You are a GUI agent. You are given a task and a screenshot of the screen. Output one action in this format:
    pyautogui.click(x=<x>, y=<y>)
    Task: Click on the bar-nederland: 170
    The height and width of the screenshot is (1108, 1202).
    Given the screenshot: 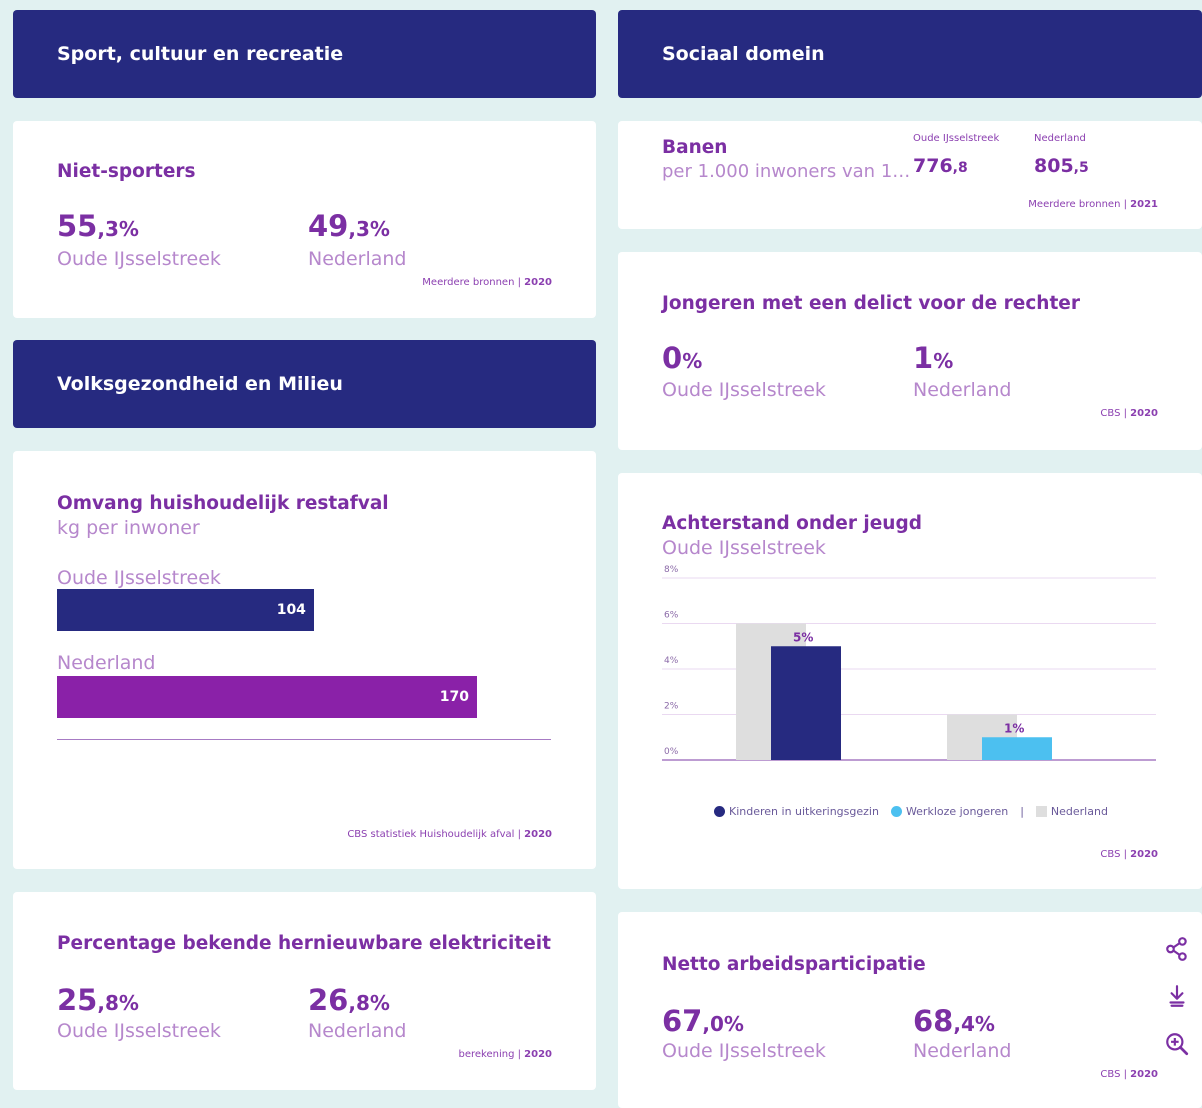 What is the action you would take?
    pyautogui.click(x=267, y=697)
    